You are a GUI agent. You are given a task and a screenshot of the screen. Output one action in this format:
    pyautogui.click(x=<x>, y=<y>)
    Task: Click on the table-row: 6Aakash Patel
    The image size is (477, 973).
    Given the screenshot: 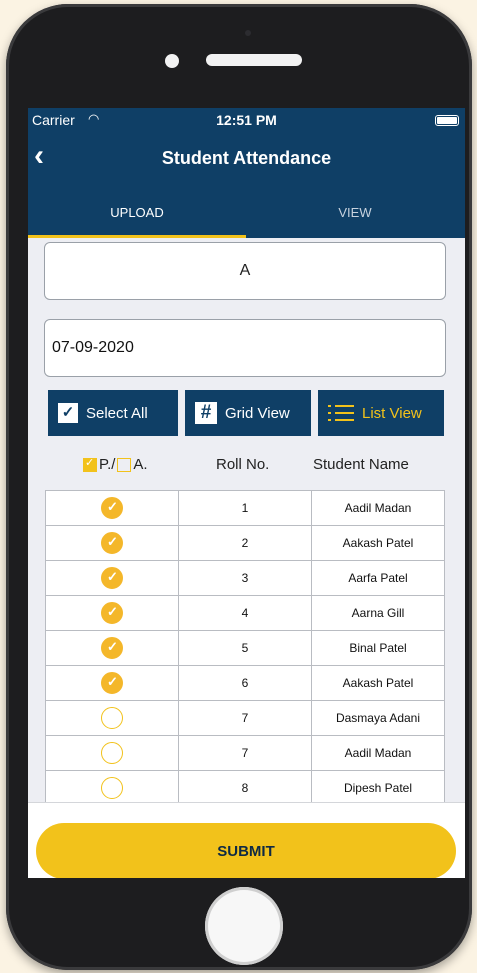 What is the action you would take?
    pyautogui.click(x=245, y=683)
    